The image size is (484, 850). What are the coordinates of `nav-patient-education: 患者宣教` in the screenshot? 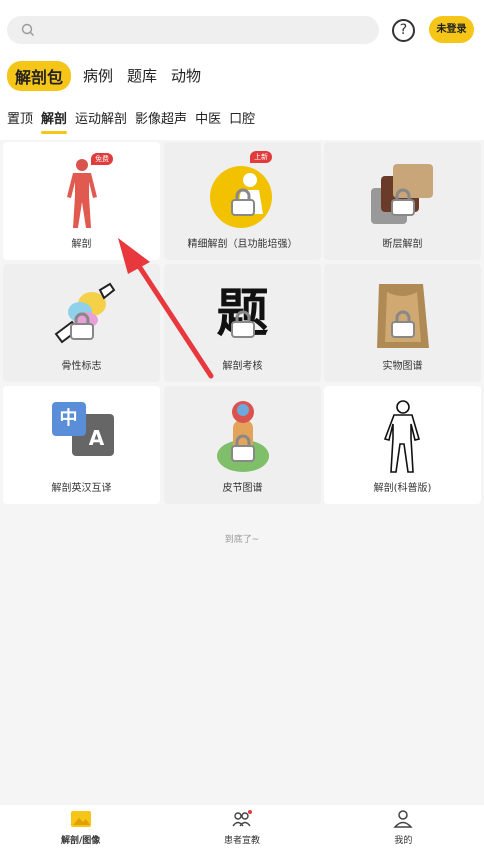 It's located at (241, 827).